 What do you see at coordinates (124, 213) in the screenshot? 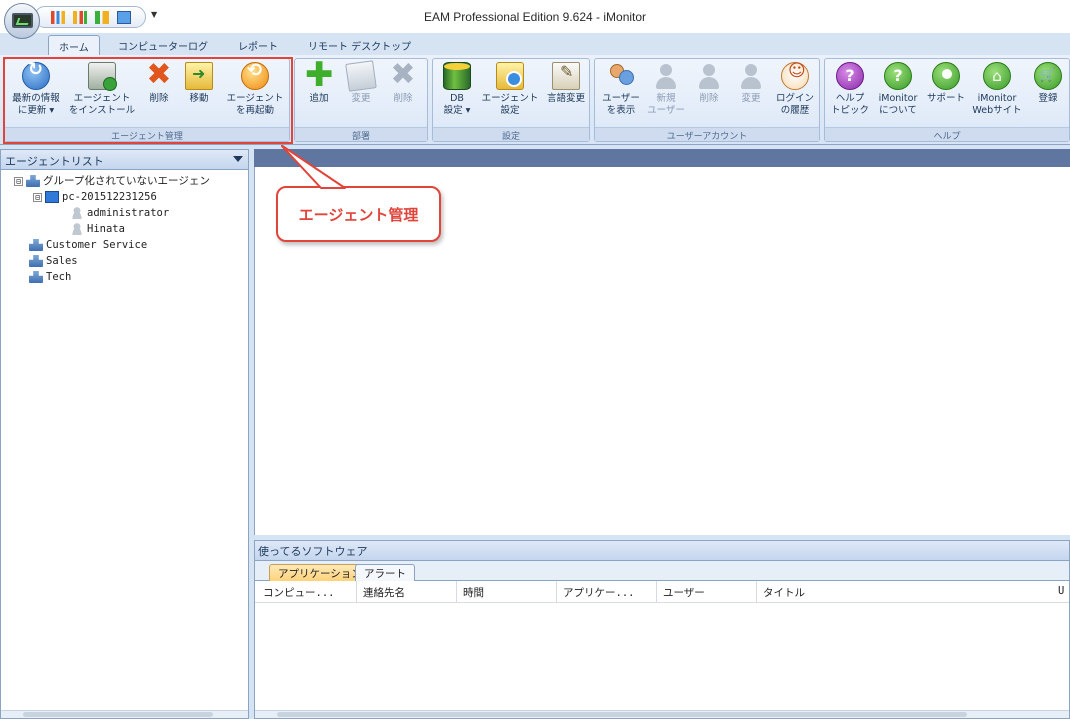
I see `tree-item-user-administrator: administrator` at bounding box center [124, 213].